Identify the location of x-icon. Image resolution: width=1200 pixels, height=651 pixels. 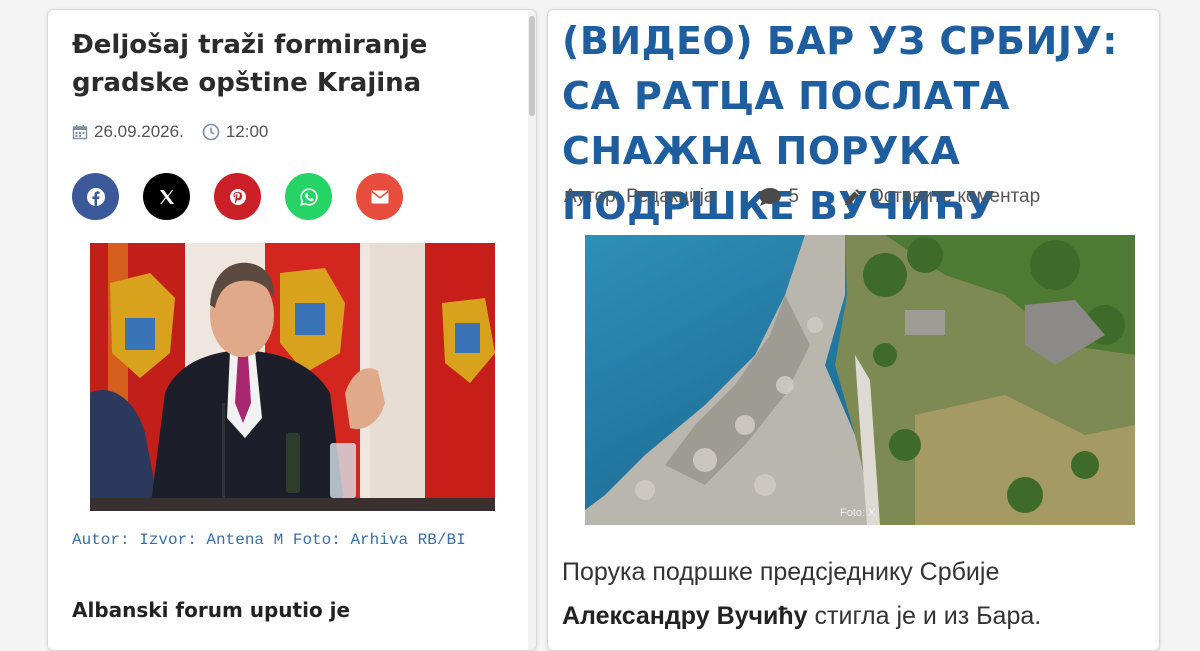
(166, 196).